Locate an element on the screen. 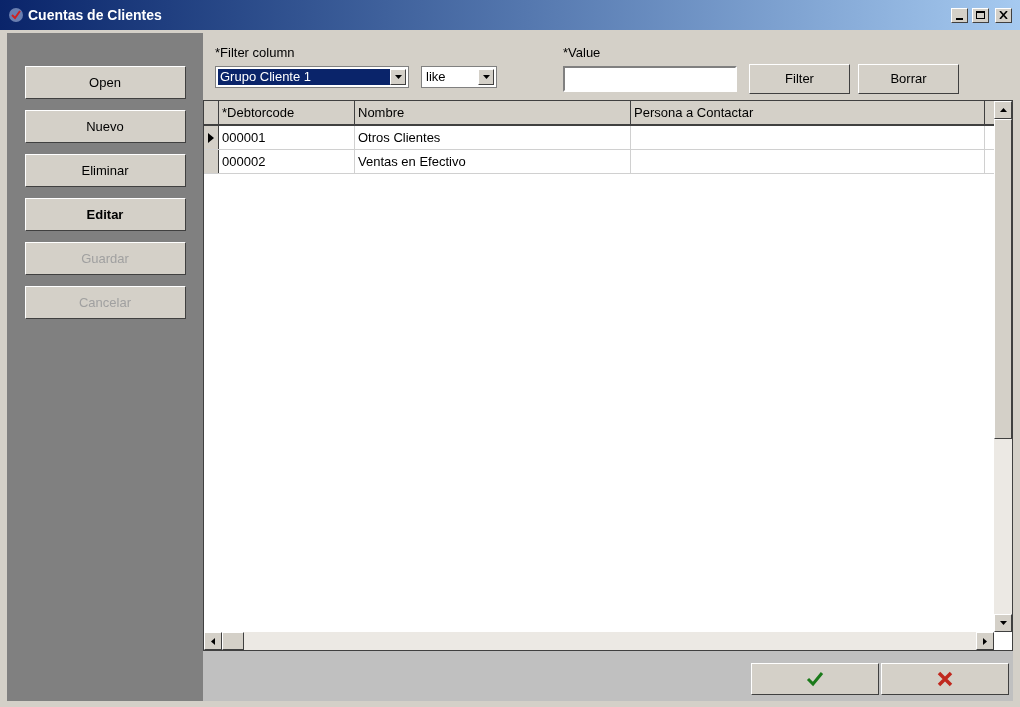  table-cell: Otros Clientes is located at coordinates (493, 137).